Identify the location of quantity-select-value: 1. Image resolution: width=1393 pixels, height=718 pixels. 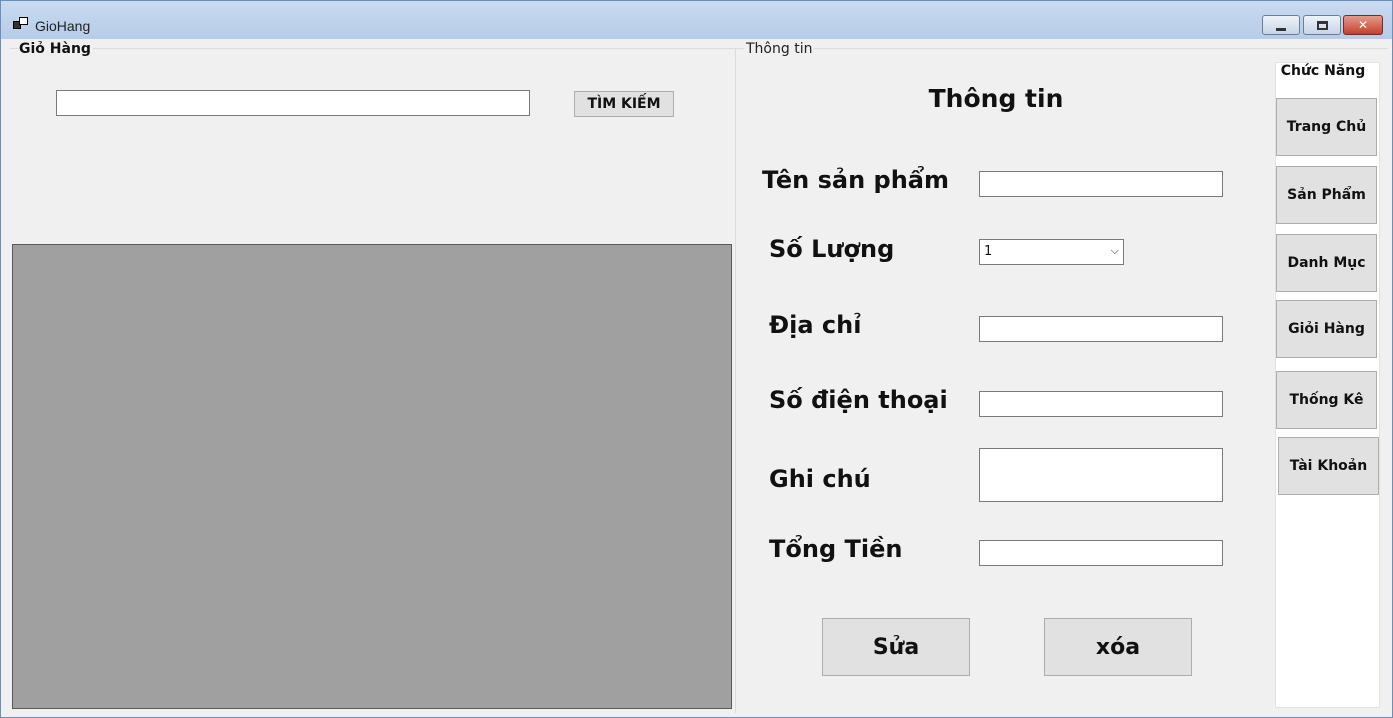
(988, 251).